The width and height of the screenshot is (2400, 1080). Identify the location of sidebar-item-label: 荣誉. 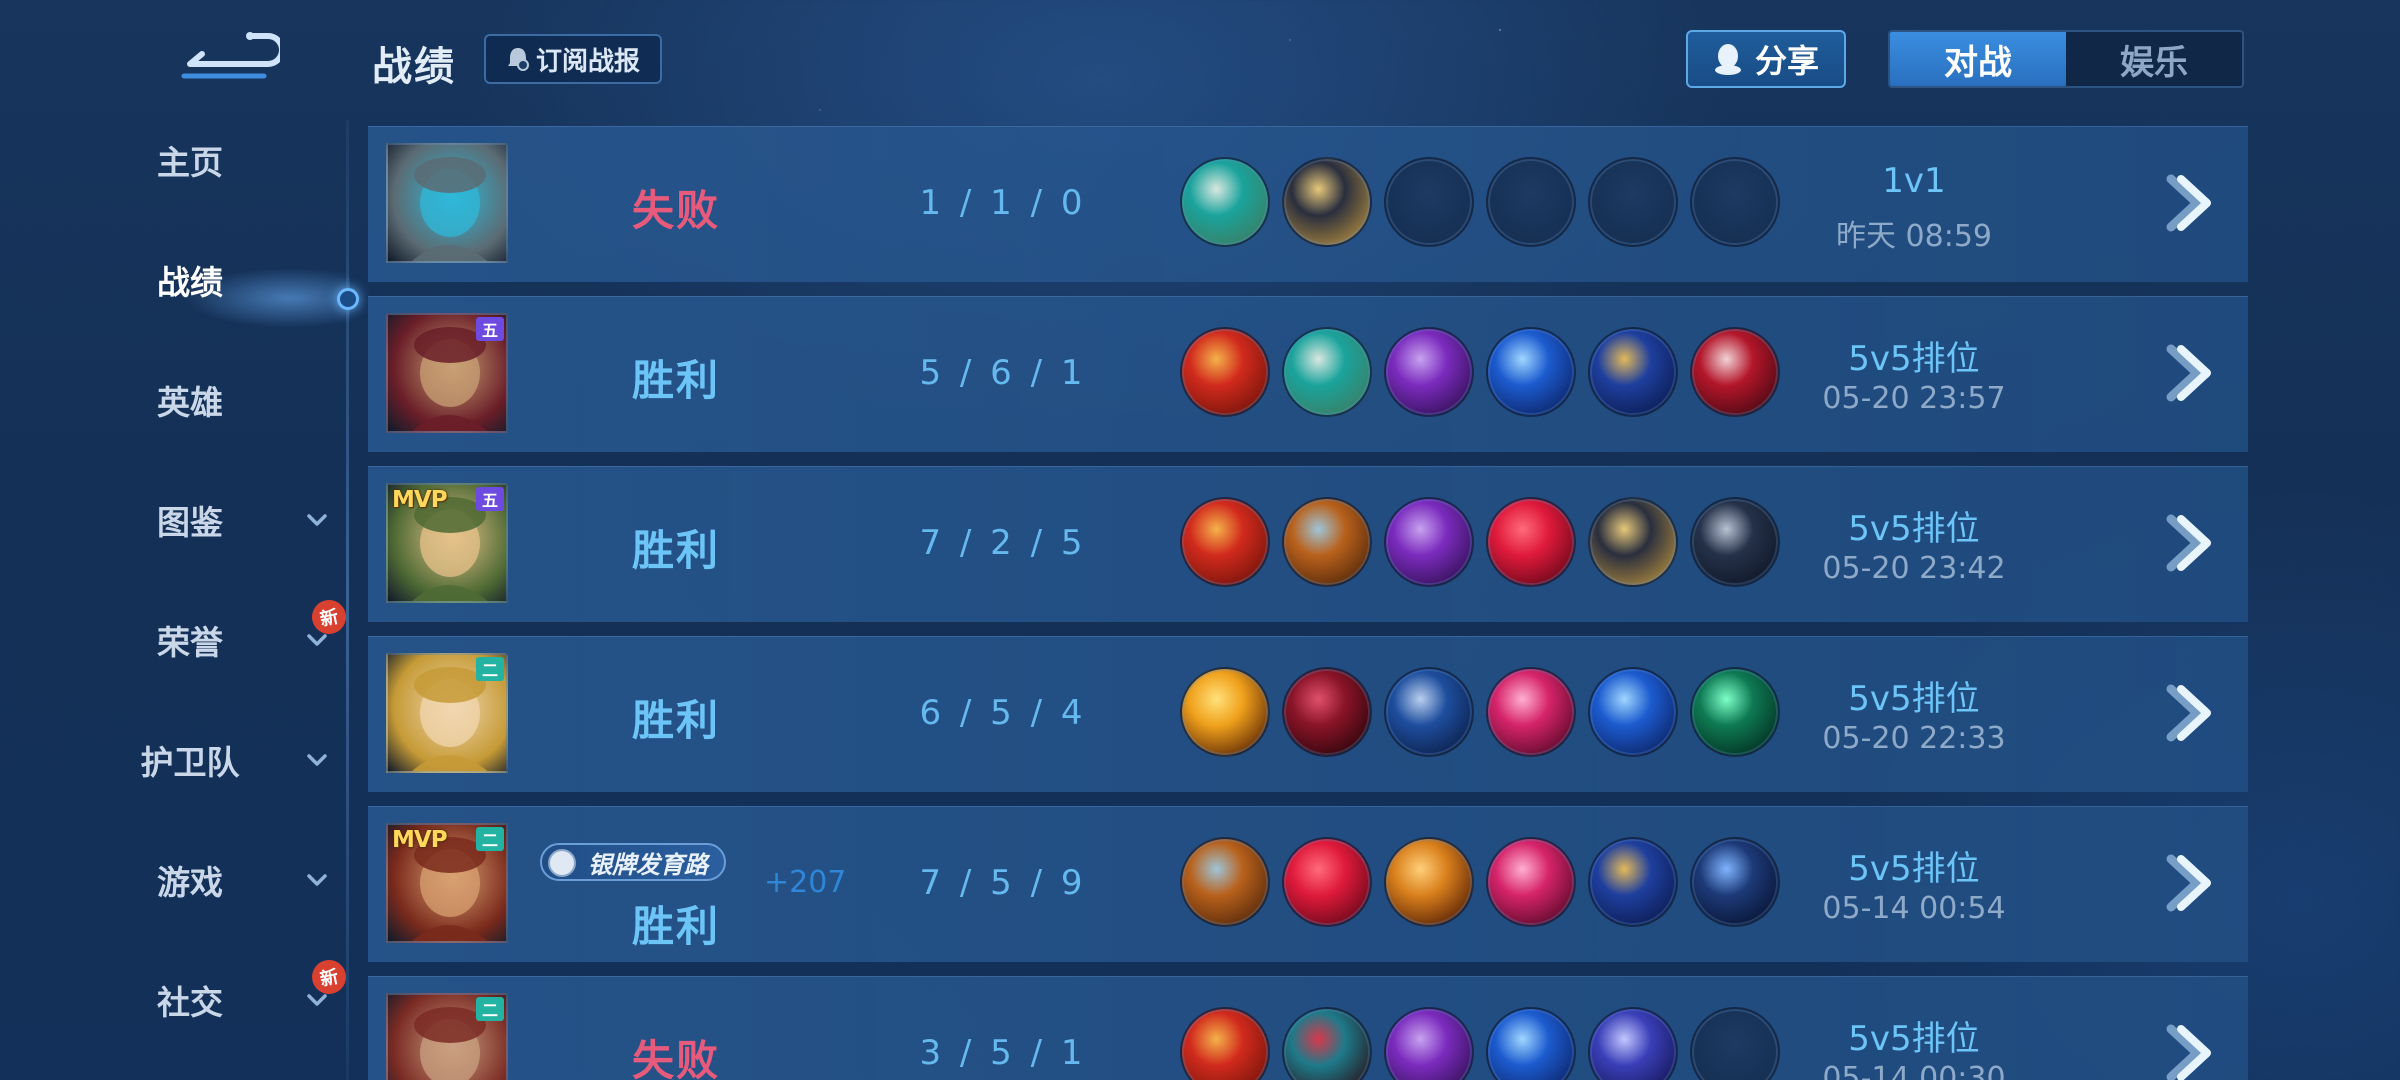
(190, 642).